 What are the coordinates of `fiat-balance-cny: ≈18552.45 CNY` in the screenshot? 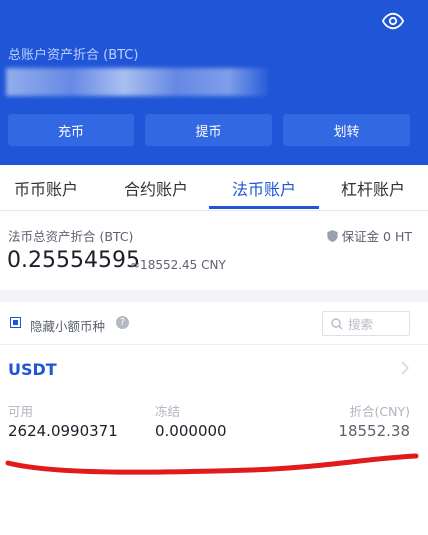 It's located at (178, 265).